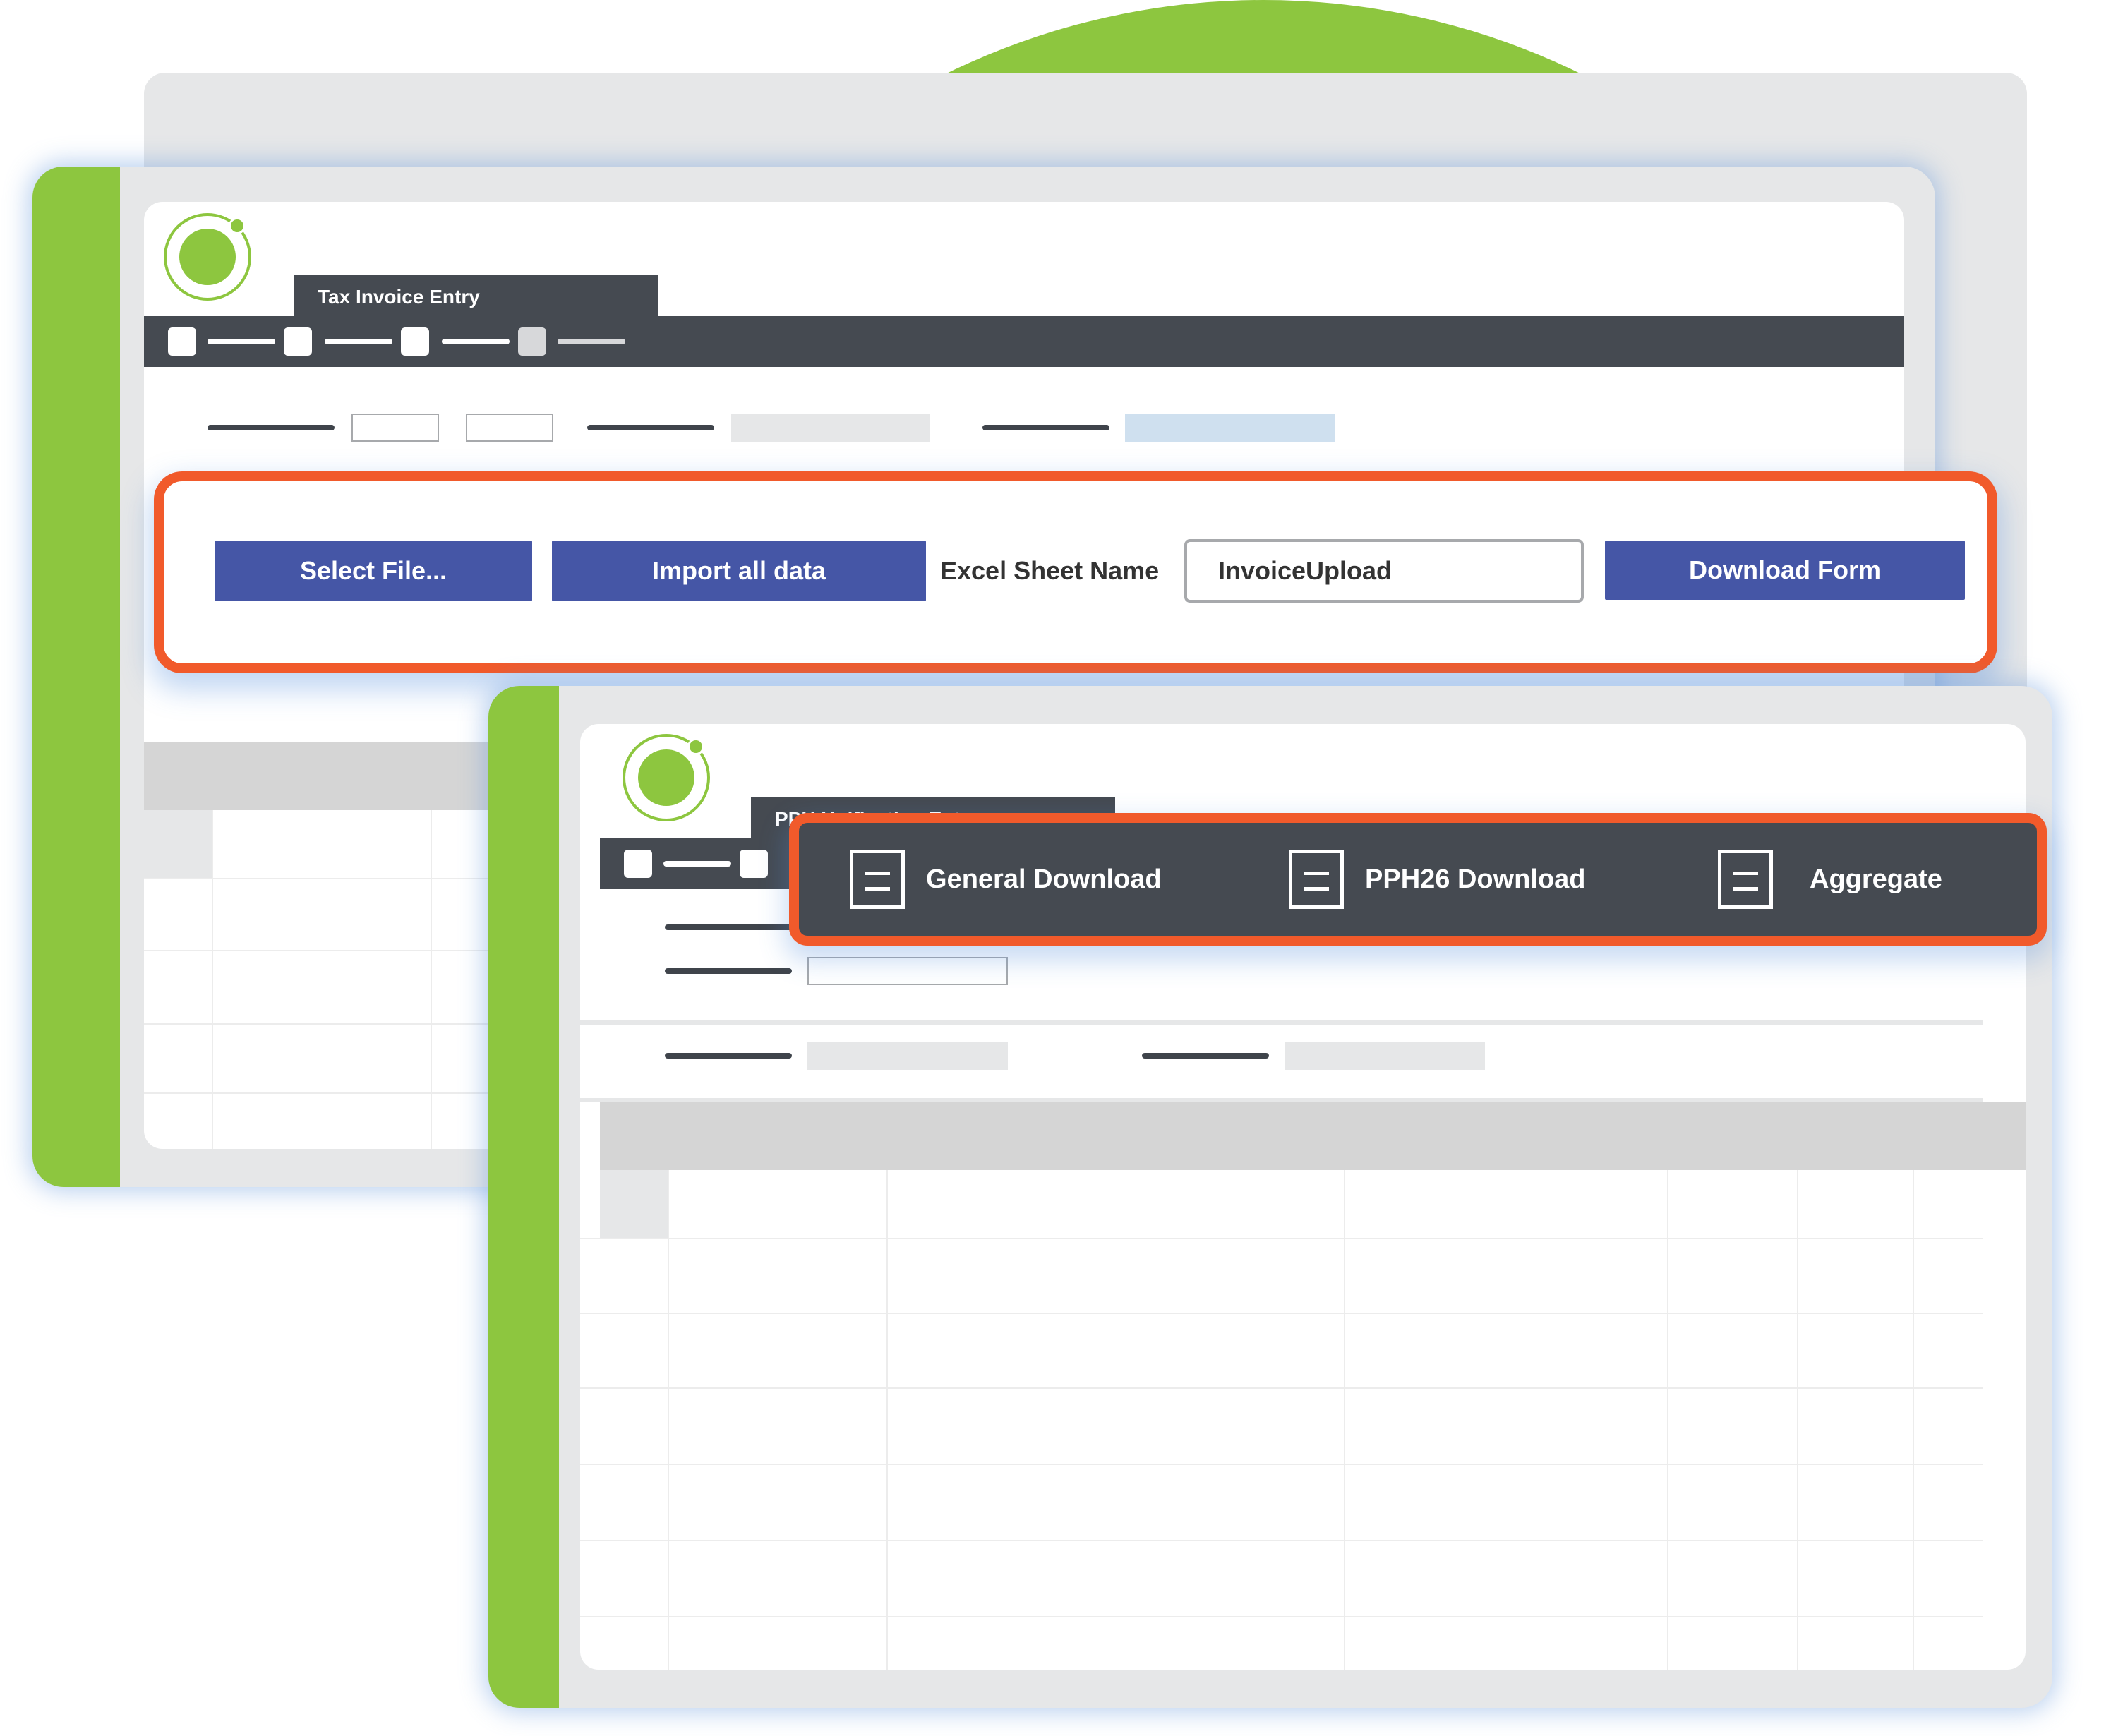 The width and height of the screenshot is (2111, 1736). I want to click on general-download-menu-item: General Download, so click(1033, 879).